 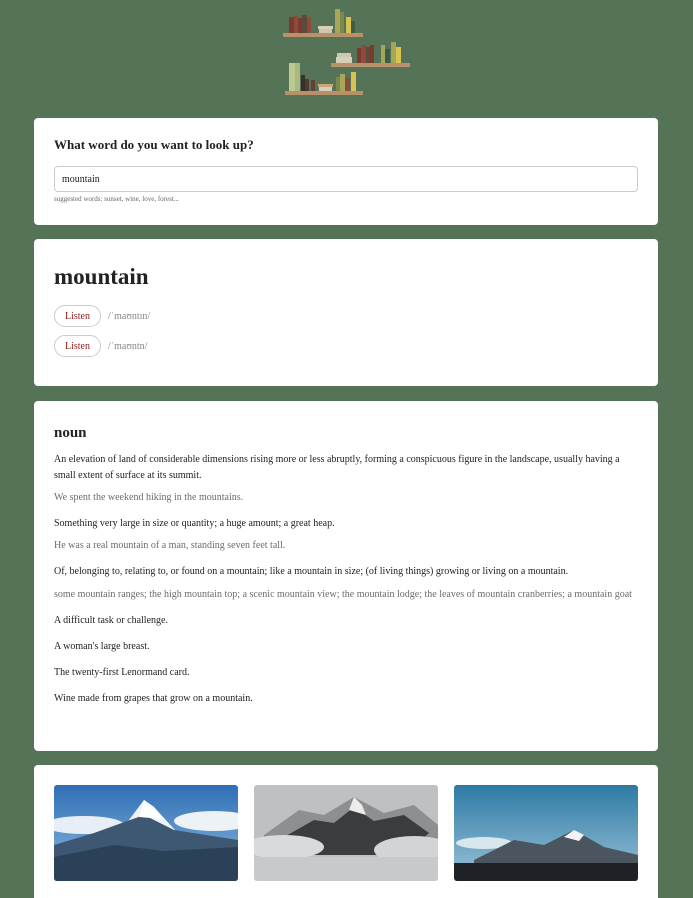 I want to click on definition-text: A difficult task or challenge., so click(x=111, y=620).